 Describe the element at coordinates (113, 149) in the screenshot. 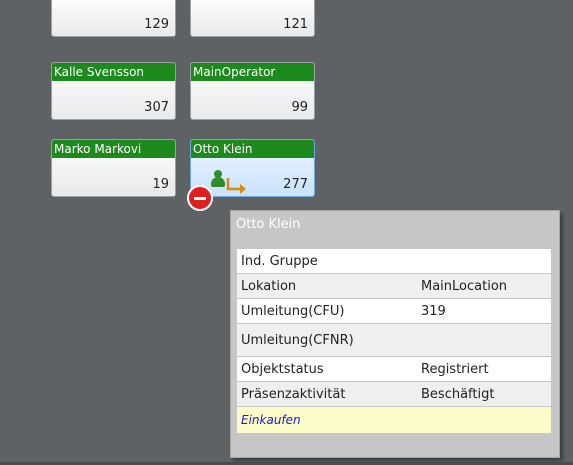

I see `card-name: Marko Markovi` at that location.